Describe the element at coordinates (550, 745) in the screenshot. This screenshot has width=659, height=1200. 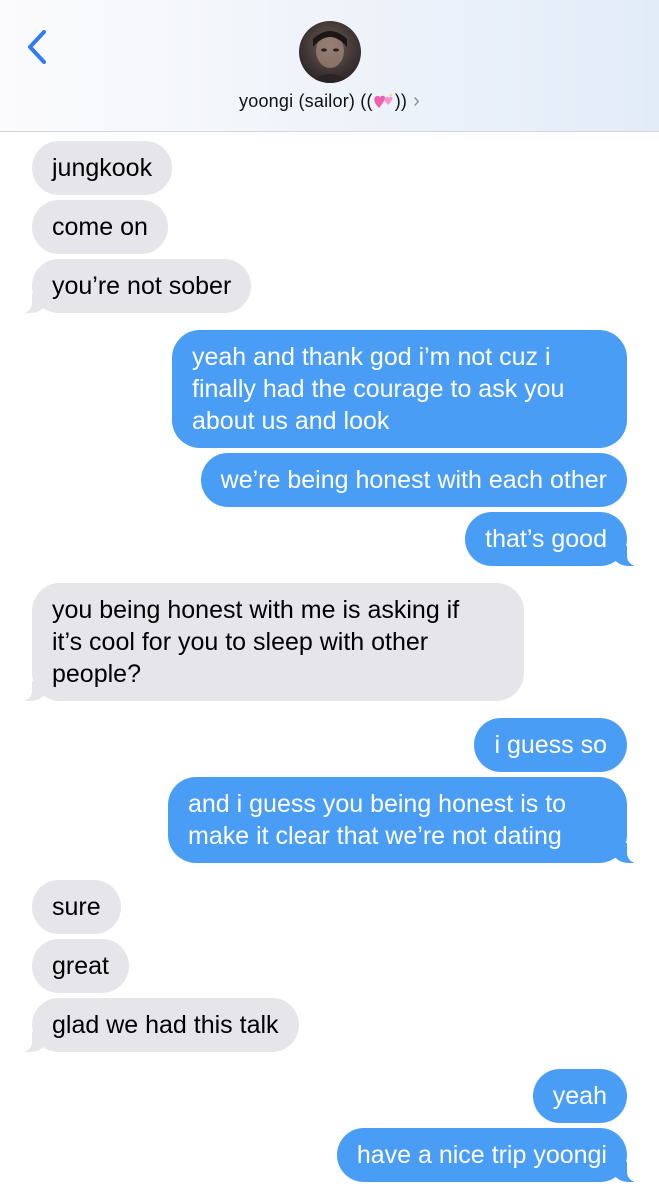
I see `message-bubble-outgoing: i guess so` at that location.